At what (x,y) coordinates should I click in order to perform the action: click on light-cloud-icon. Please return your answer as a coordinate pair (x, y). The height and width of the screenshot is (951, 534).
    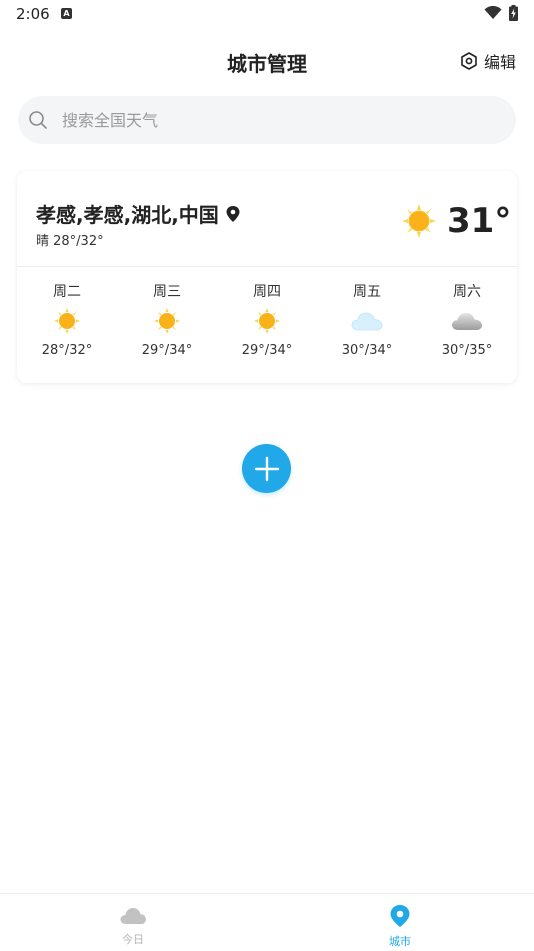
    Looking at the image, I should click on (367, 321).